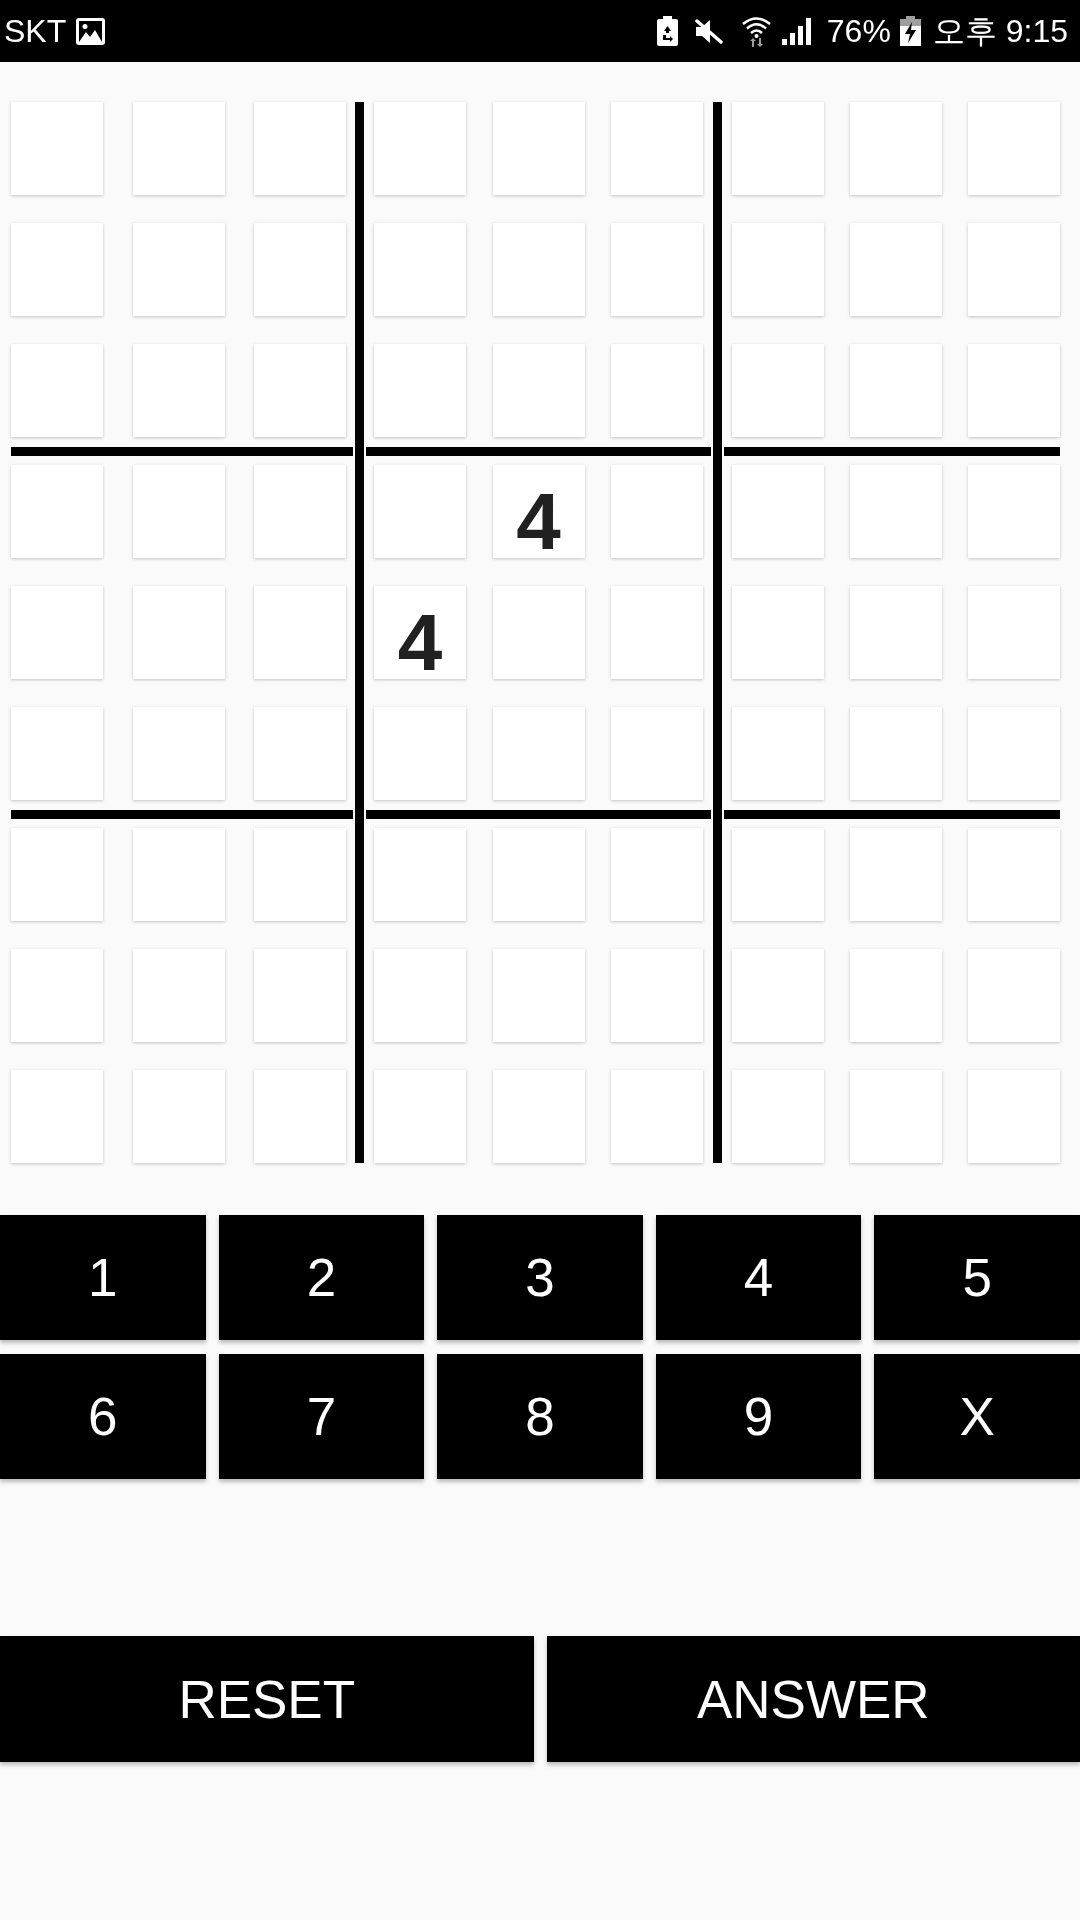 This screenshot has width=1080, height=1920. I want to click on keypad-key: 6, so click(103, 1416).